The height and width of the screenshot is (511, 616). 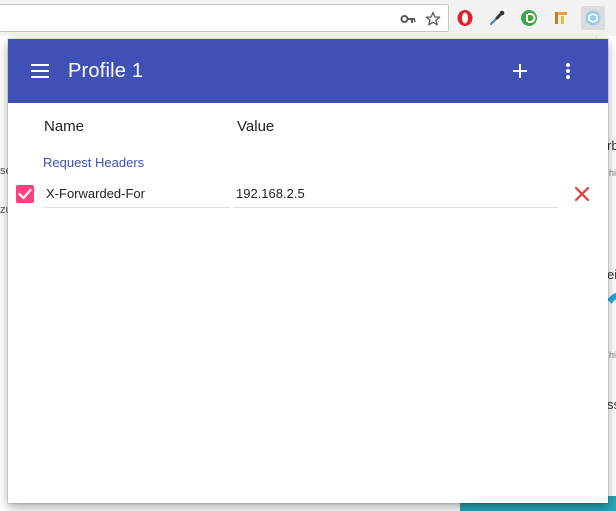 What do you see at coordinates (40, 71) in the screenshot?
I see `menu-icon` at bounding box center [40, 71].